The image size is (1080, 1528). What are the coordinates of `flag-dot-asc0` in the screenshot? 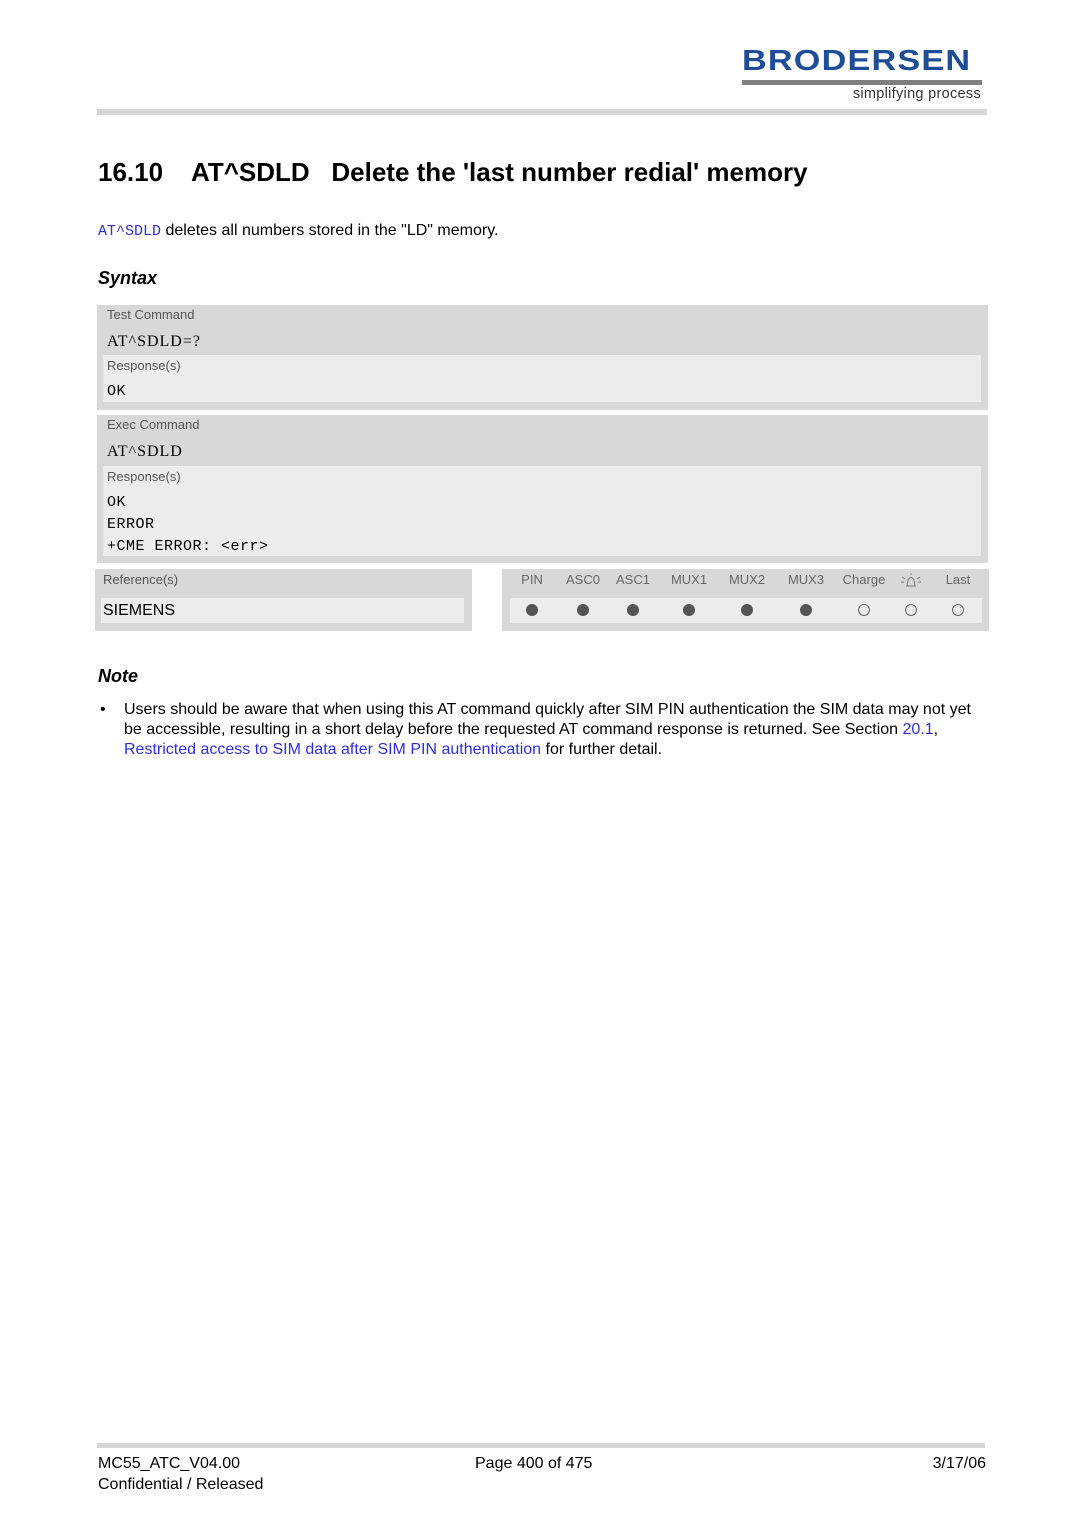 It's located at (583, 610).